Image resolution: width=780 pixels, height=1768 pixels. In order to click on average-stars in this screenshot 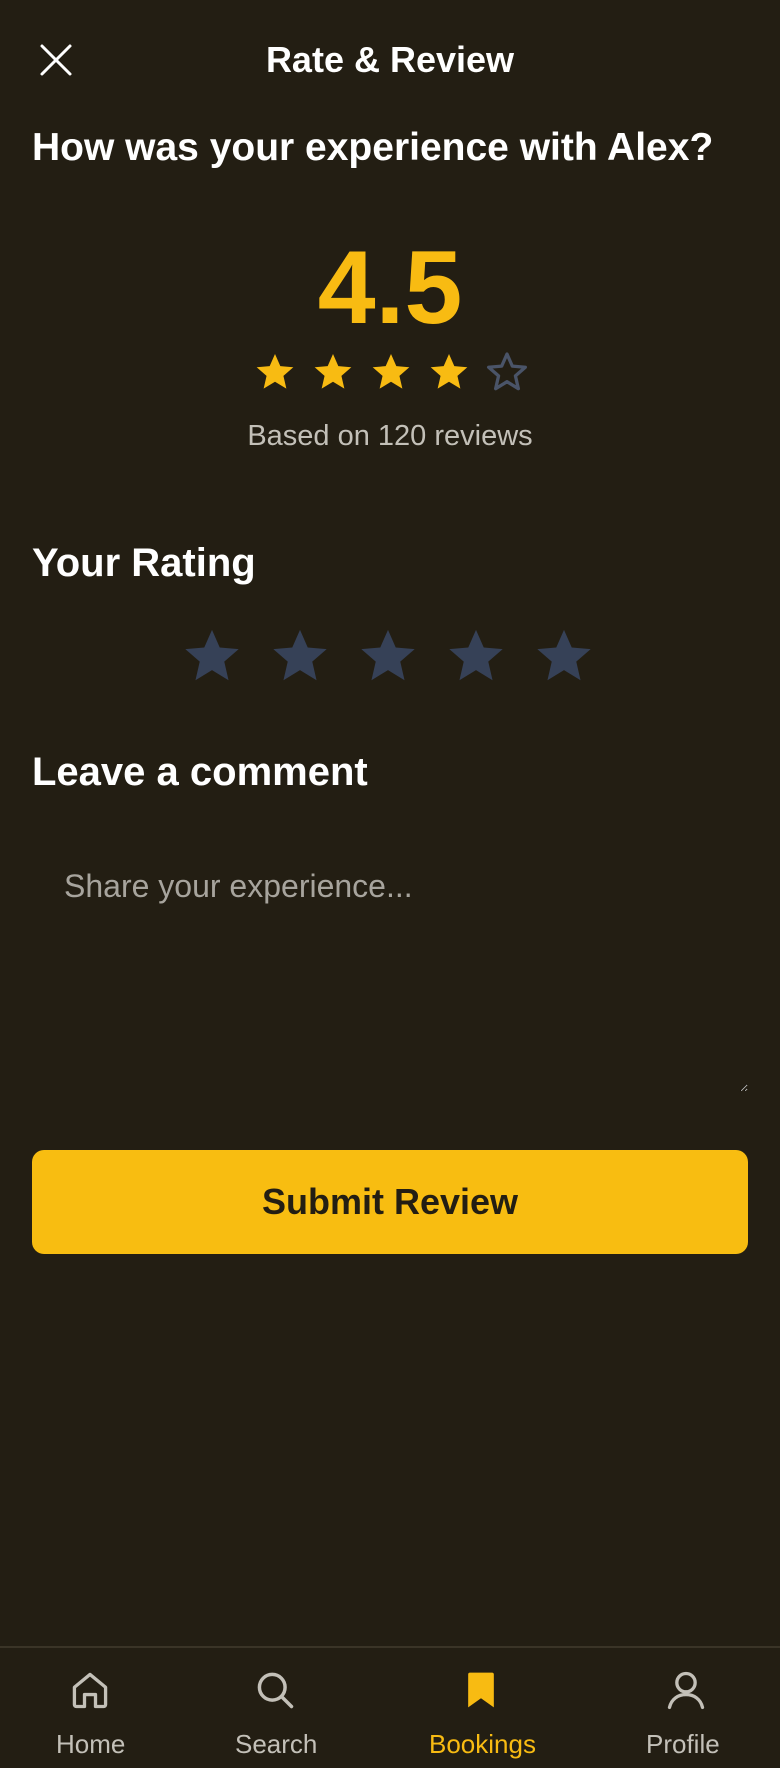, I will do `click(391, 374)`.